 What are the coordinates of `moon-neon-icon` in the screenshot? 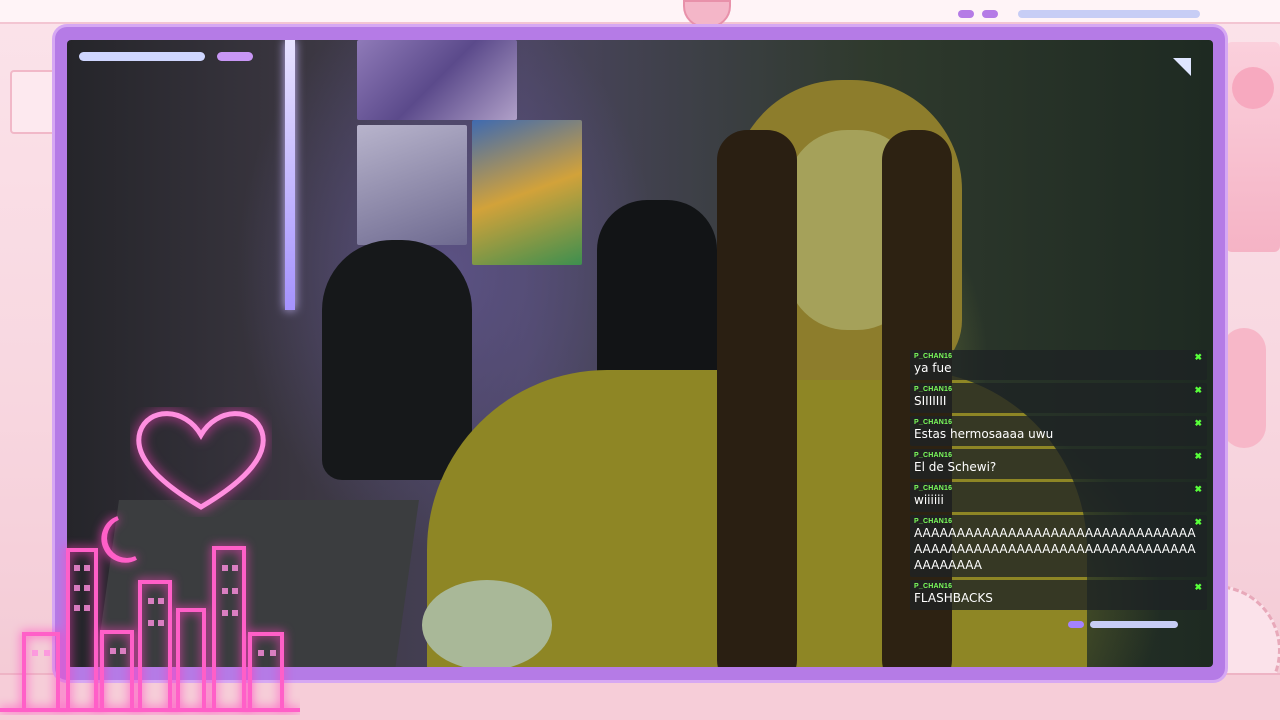 It's located at (119, 539).